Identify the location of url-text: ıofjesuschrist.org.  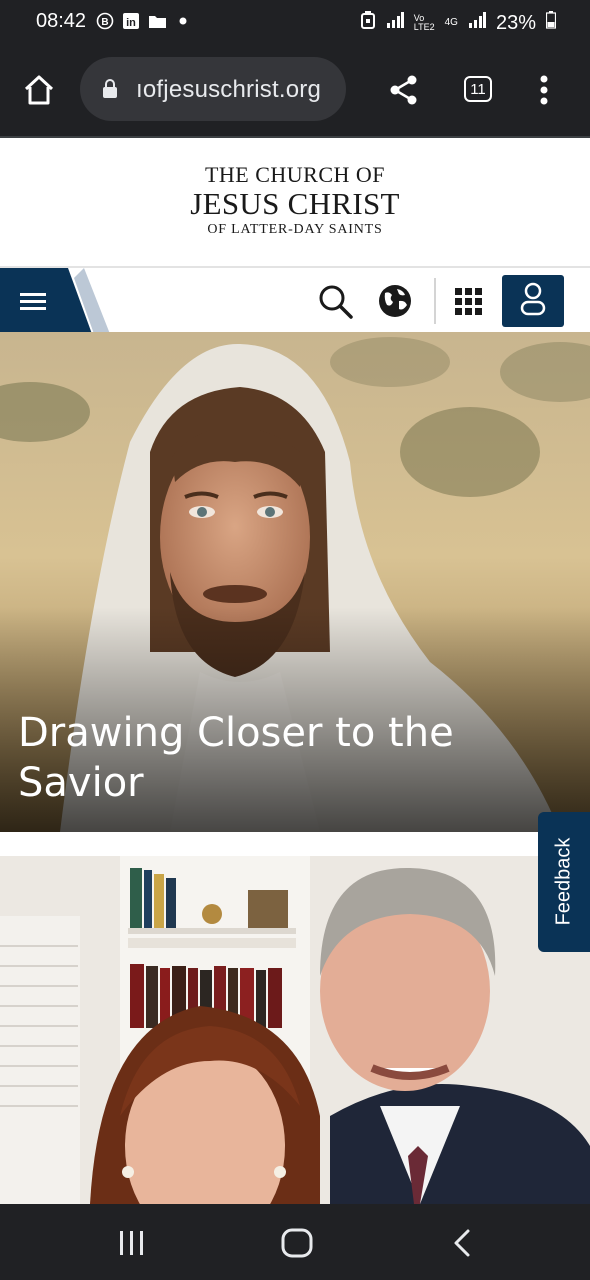
(229, 89).